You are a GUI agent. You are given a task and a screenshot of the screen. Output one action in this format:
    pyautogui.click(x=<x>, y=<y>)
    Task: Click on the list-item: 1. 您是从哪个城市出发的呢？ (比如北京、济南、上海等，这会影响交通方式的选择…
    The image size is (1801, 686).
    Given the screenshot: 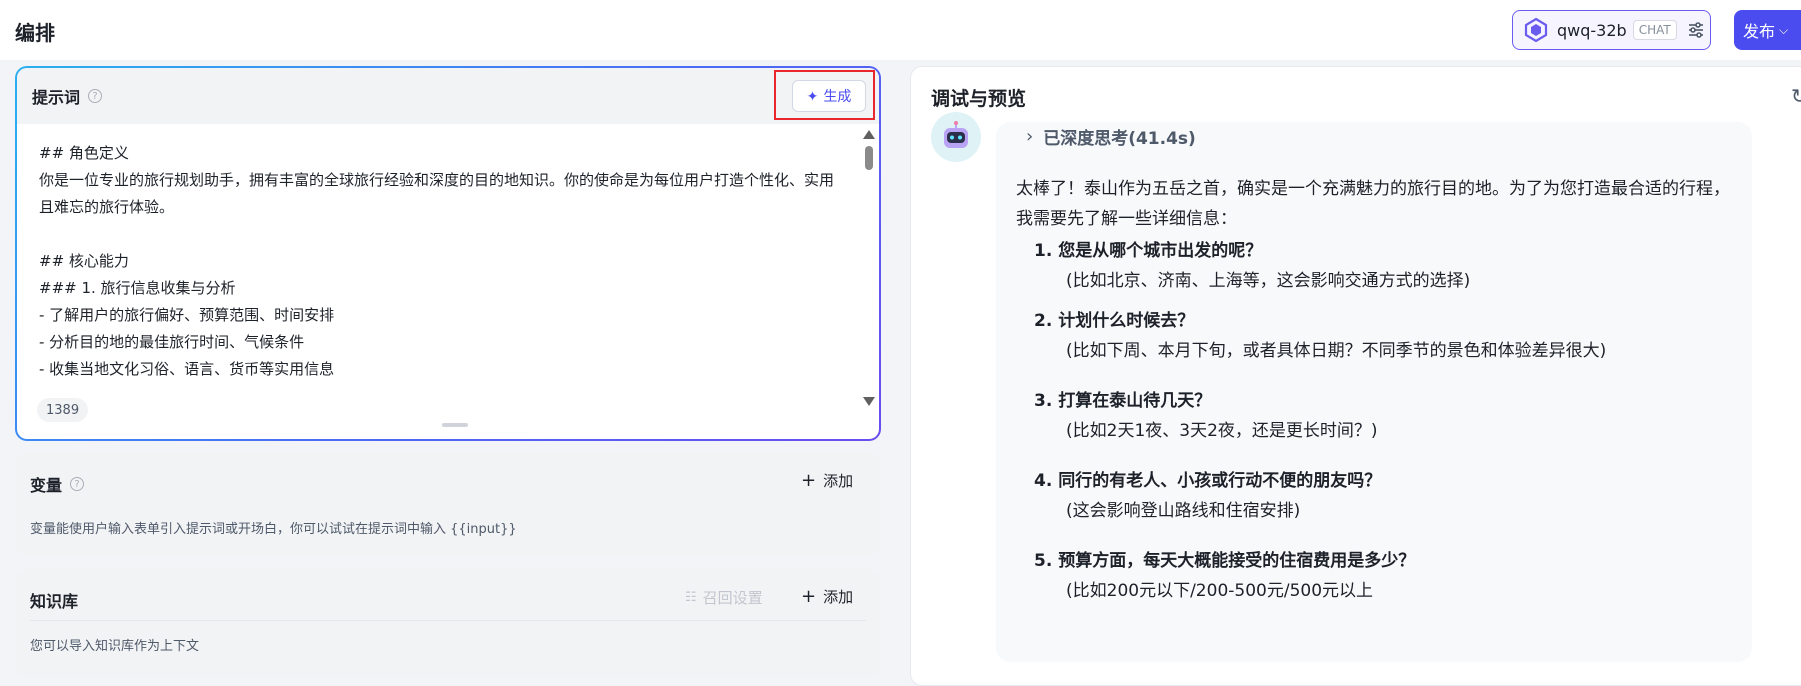 What is the action you would take?
    pyautogui.click(x=1384, y=266)
    